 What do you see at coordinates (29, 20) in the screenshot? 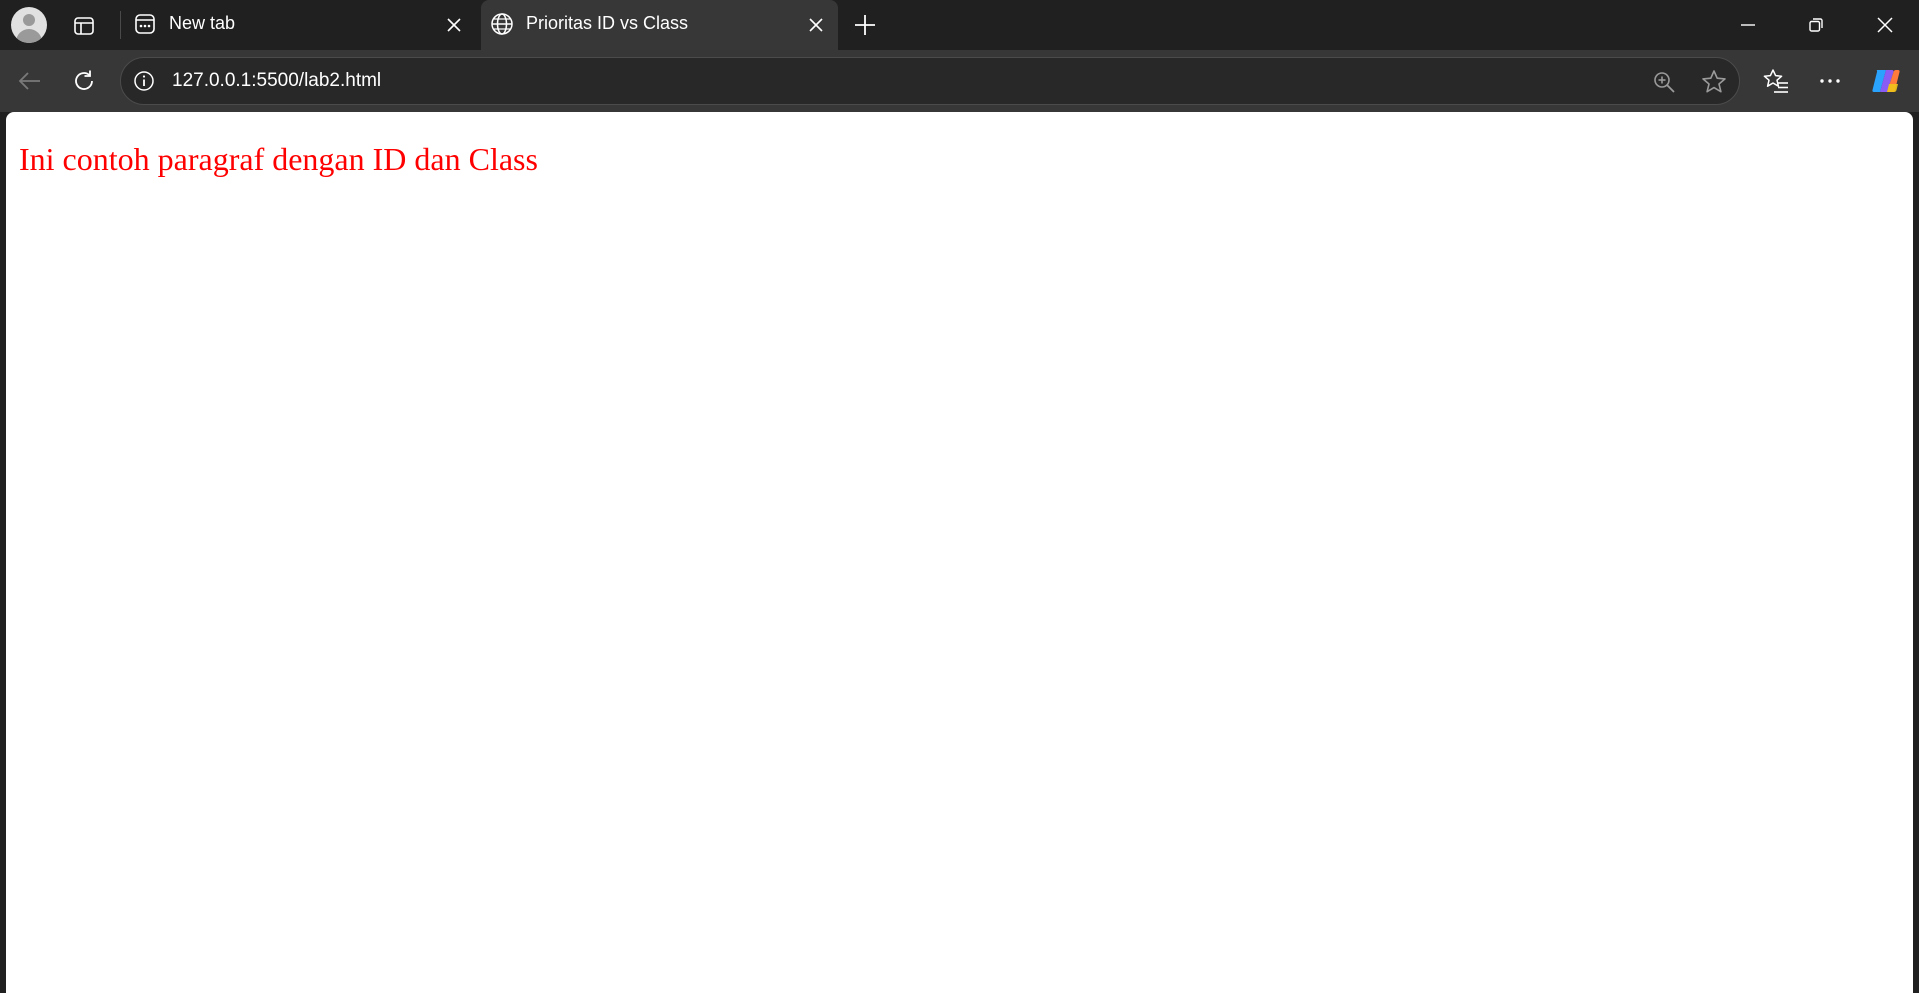
I see `avatar-head` at bounding box center [29, 20].